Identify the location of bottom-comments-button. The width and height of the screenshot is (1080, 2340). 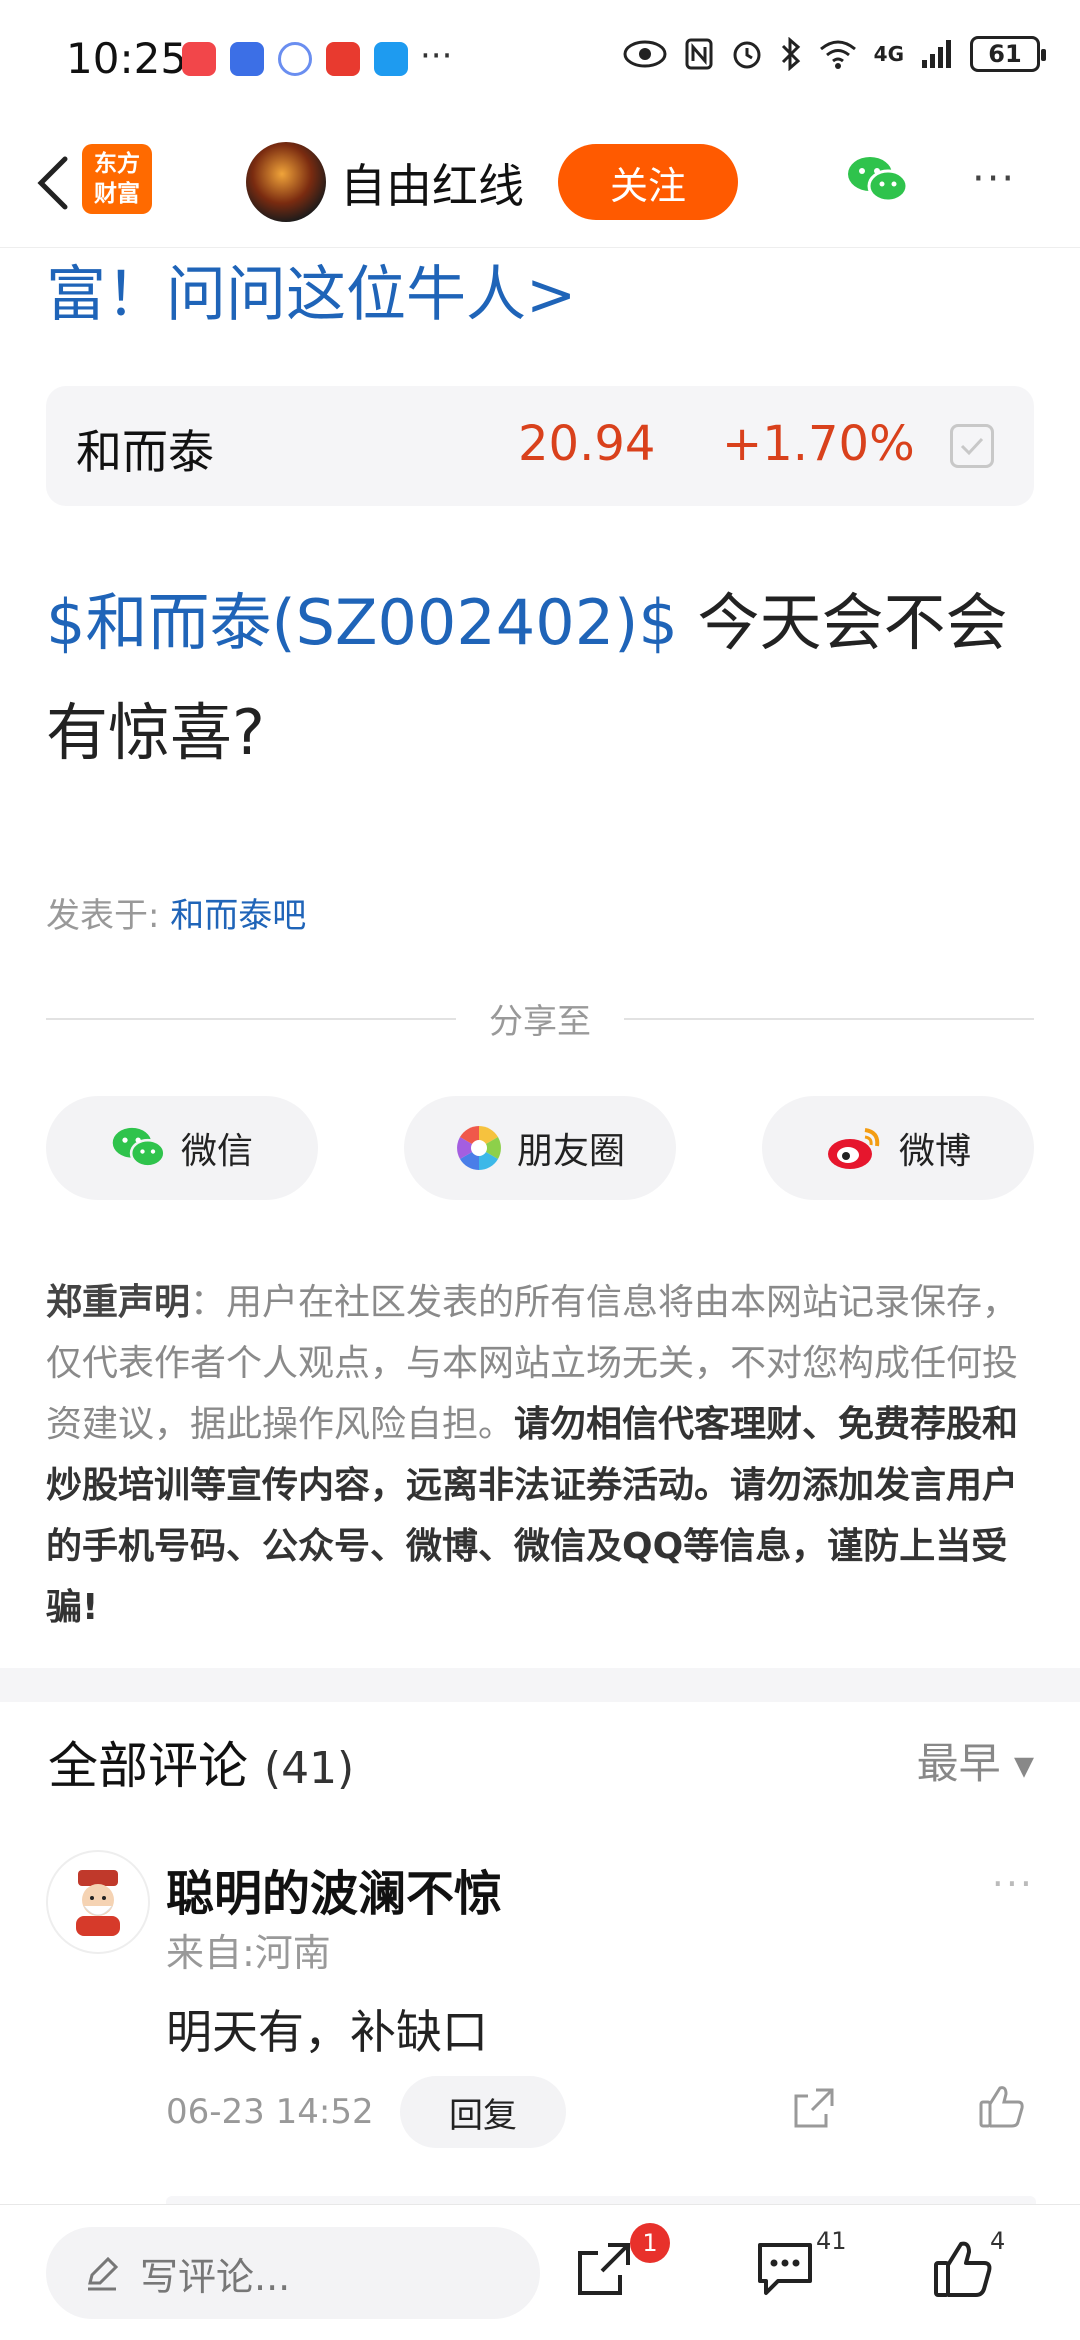
(785, 2271).